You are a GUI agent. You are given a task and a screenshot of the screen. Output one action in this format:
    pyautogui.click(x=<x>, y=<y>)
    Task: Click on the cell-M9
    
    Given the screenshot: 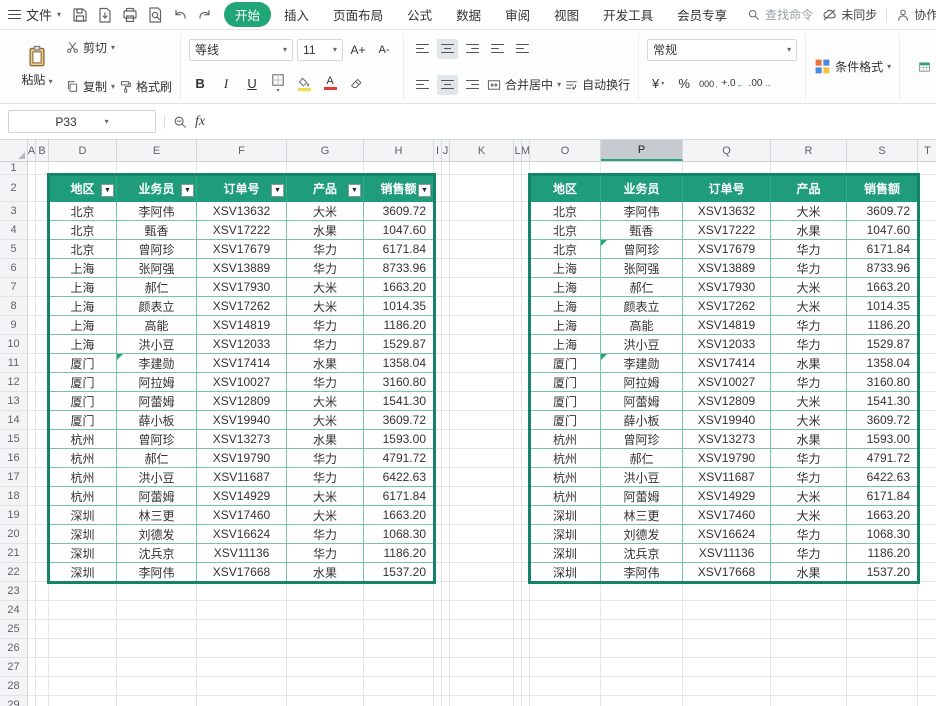 What is the action you would take?
    pyautogui.click(x=526, y=325)
    